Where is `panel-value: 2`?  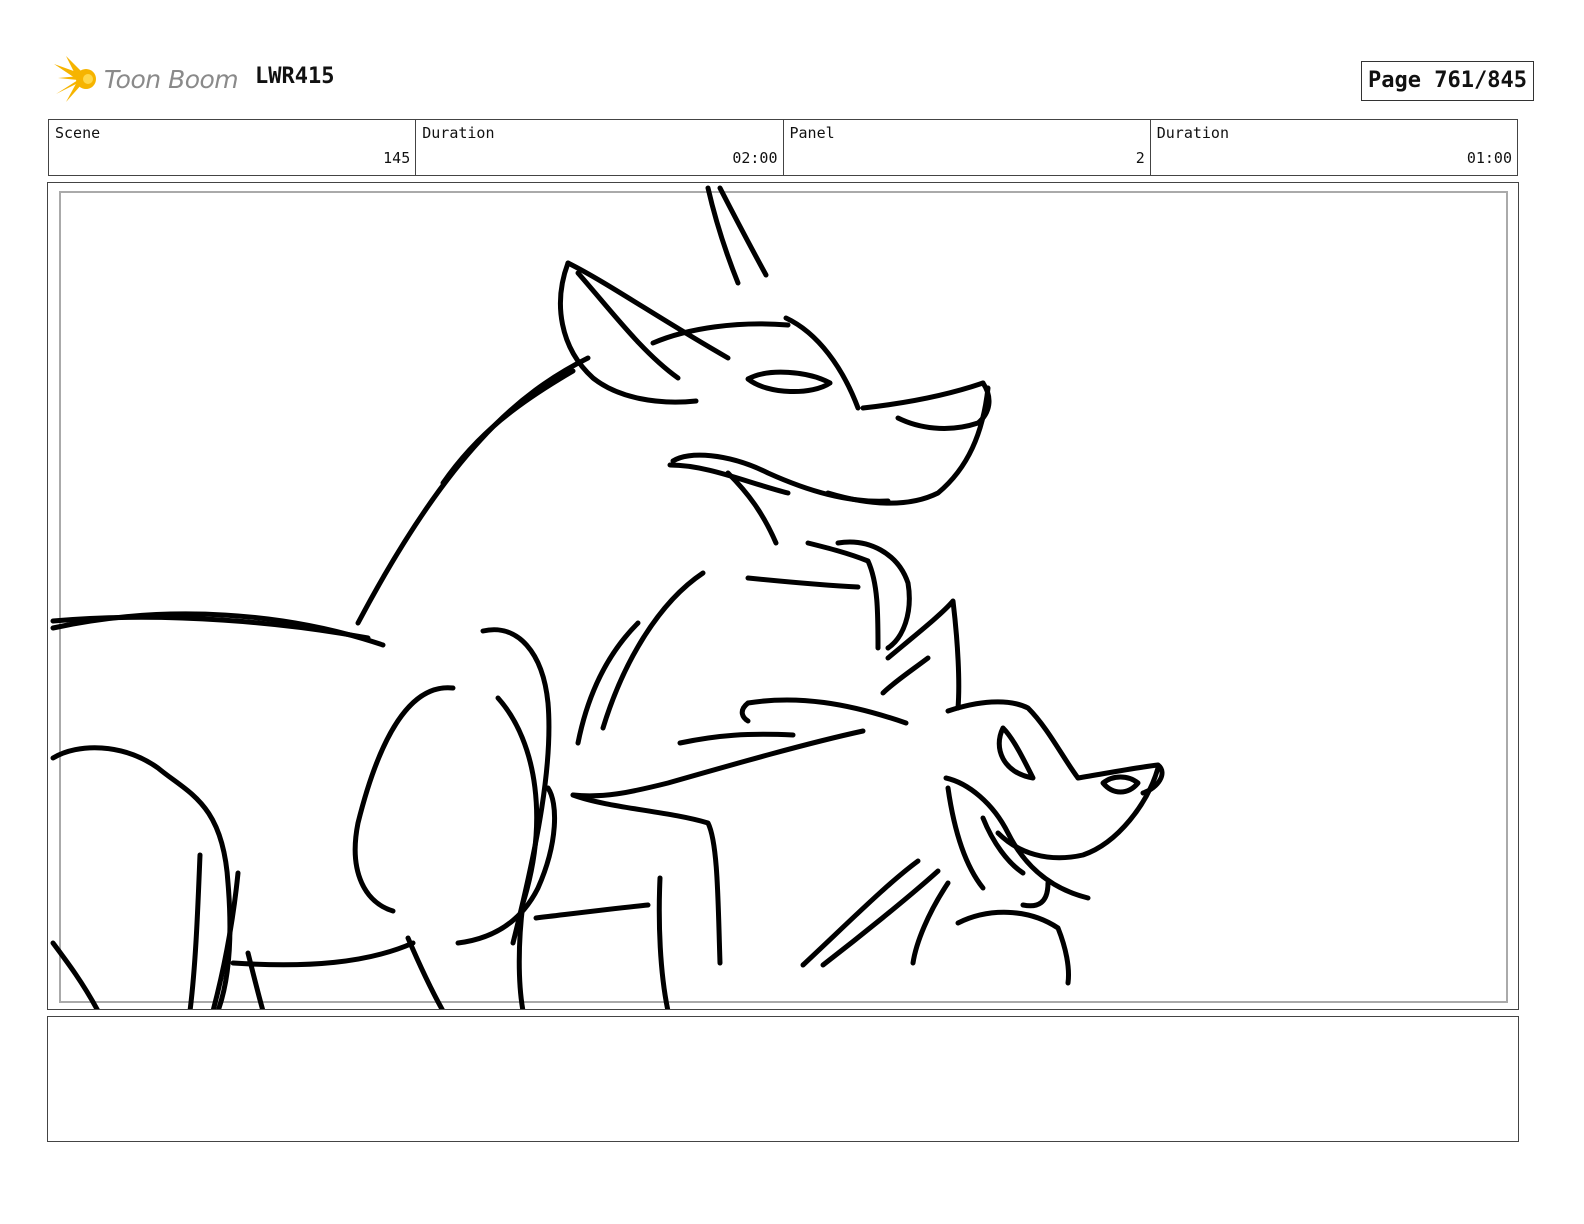
panel-value: 2 is located at coordinates (1140, 158).